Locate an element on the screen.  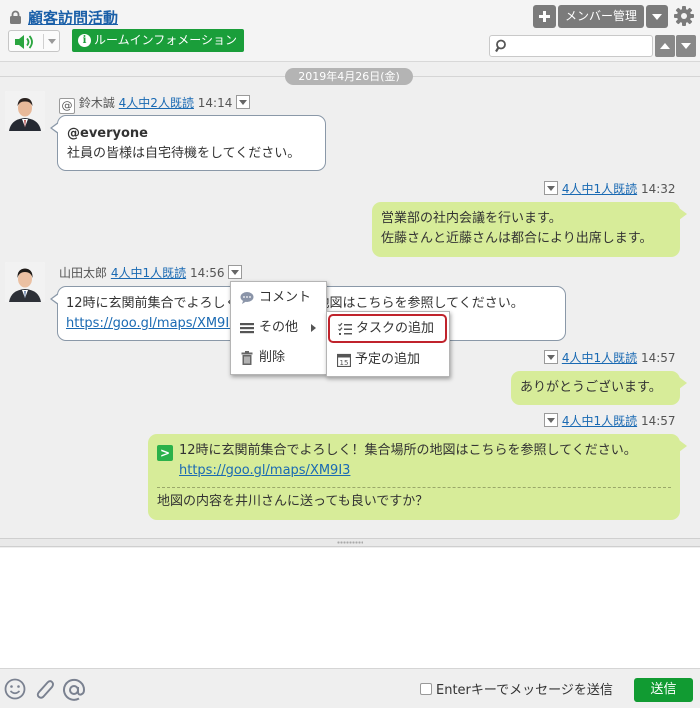
date-separator: 2019年4月26日(金) is located at coordinates (349, 76).